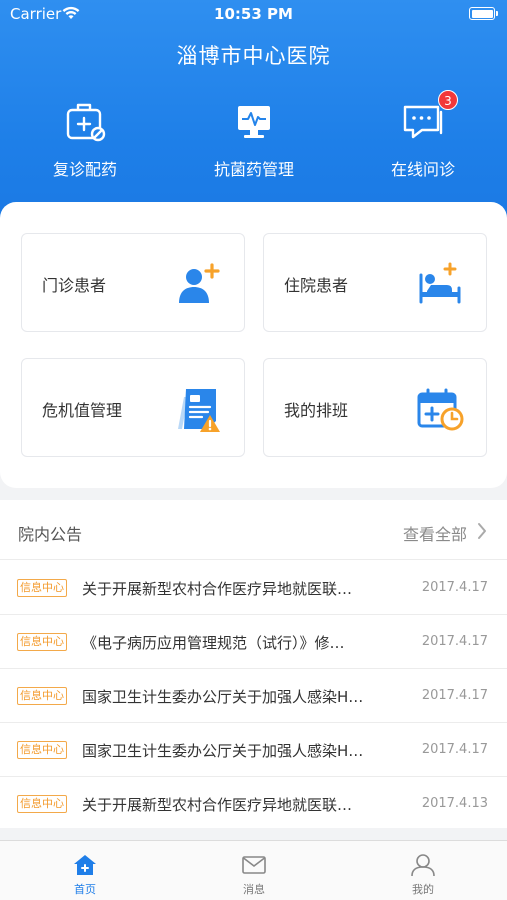  Describe the element at coordinates (429, 117) in the screenshot. I see `chat-bubble-icon: 3` at that location.